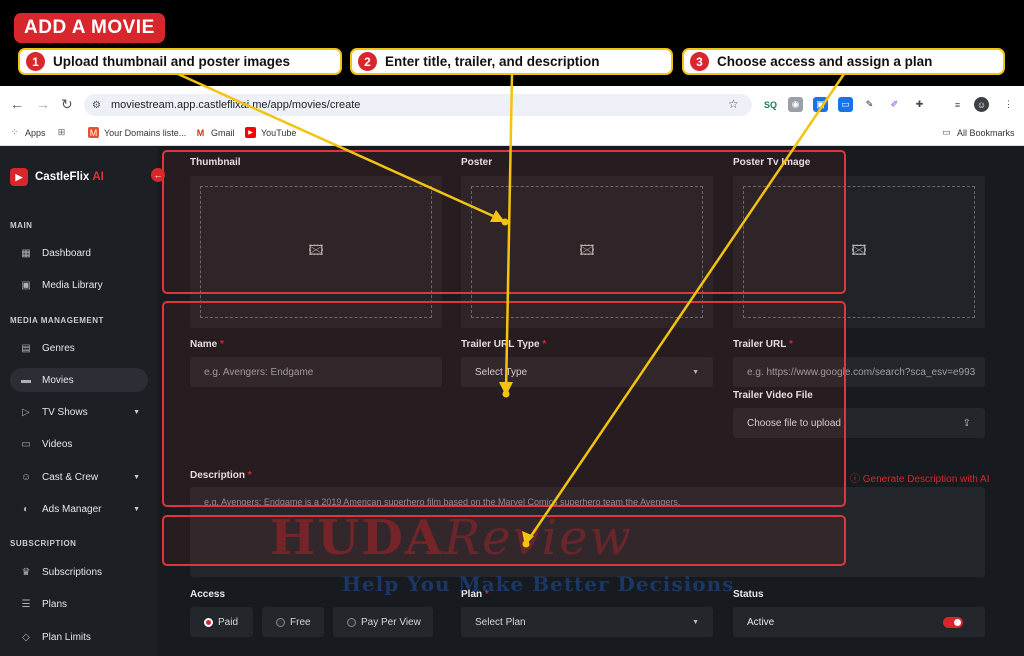  I want to click on plan-select: Select Plan ▼, so click(587, 622).